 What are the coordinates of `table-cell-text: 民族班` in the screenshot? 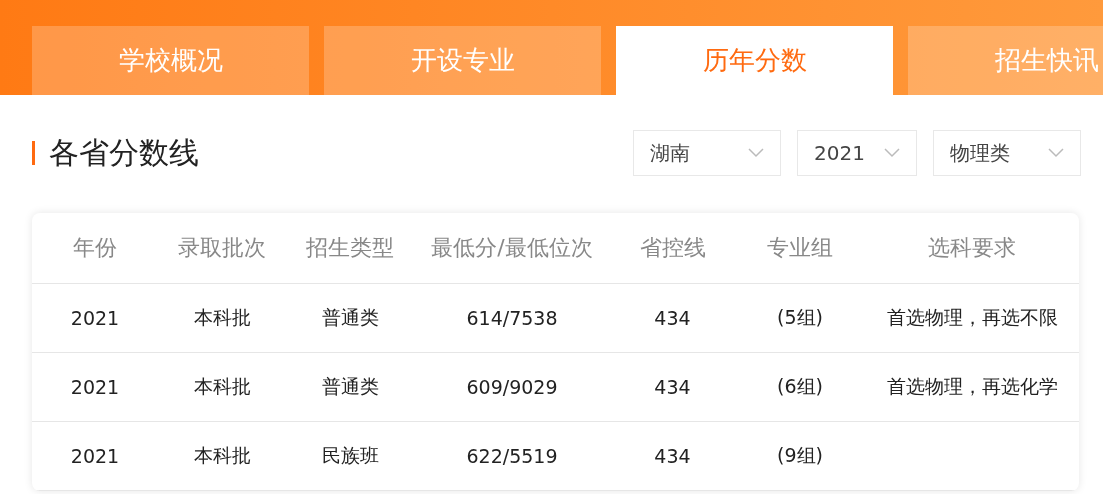 It's located at (350, 455).